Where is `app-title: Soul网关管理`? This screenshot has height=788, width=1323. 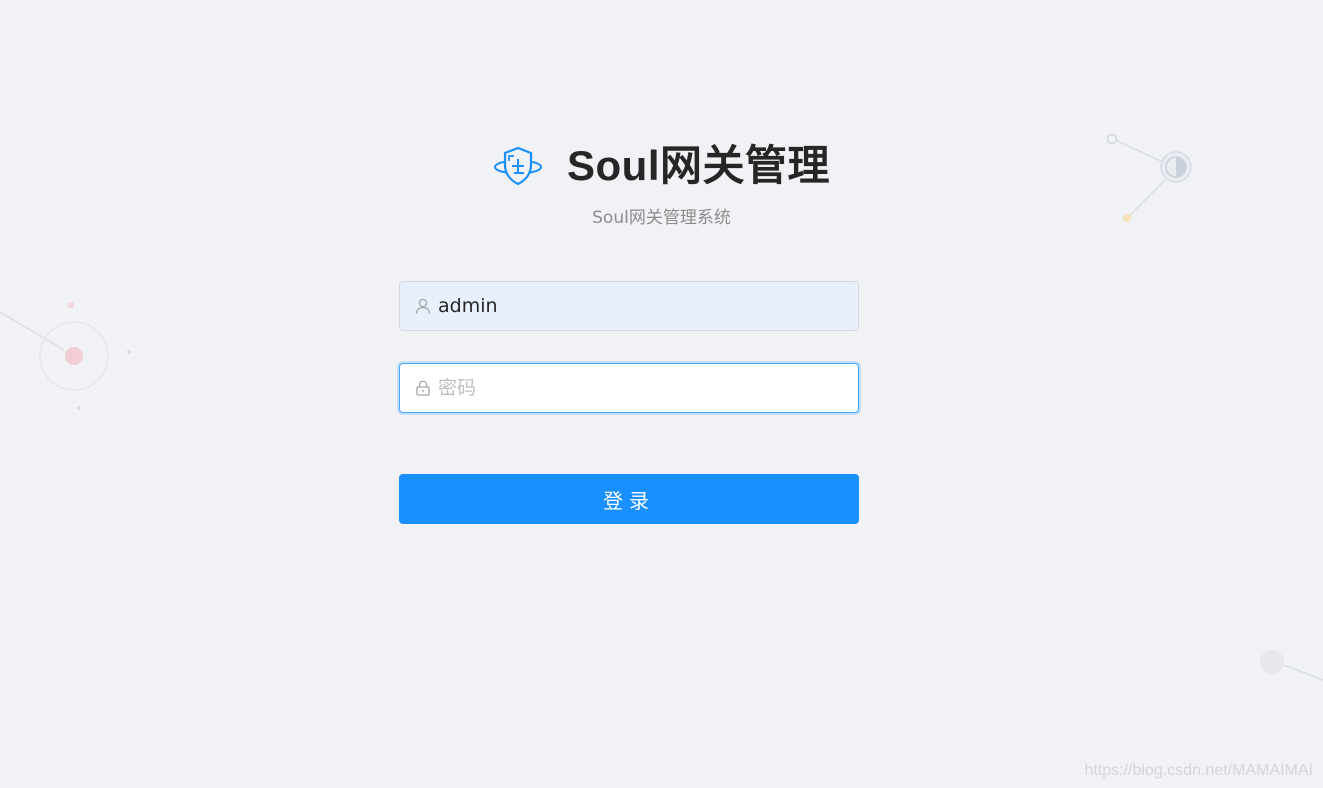
app-title: Soul网关管理 is located at coordinates (698, 165).